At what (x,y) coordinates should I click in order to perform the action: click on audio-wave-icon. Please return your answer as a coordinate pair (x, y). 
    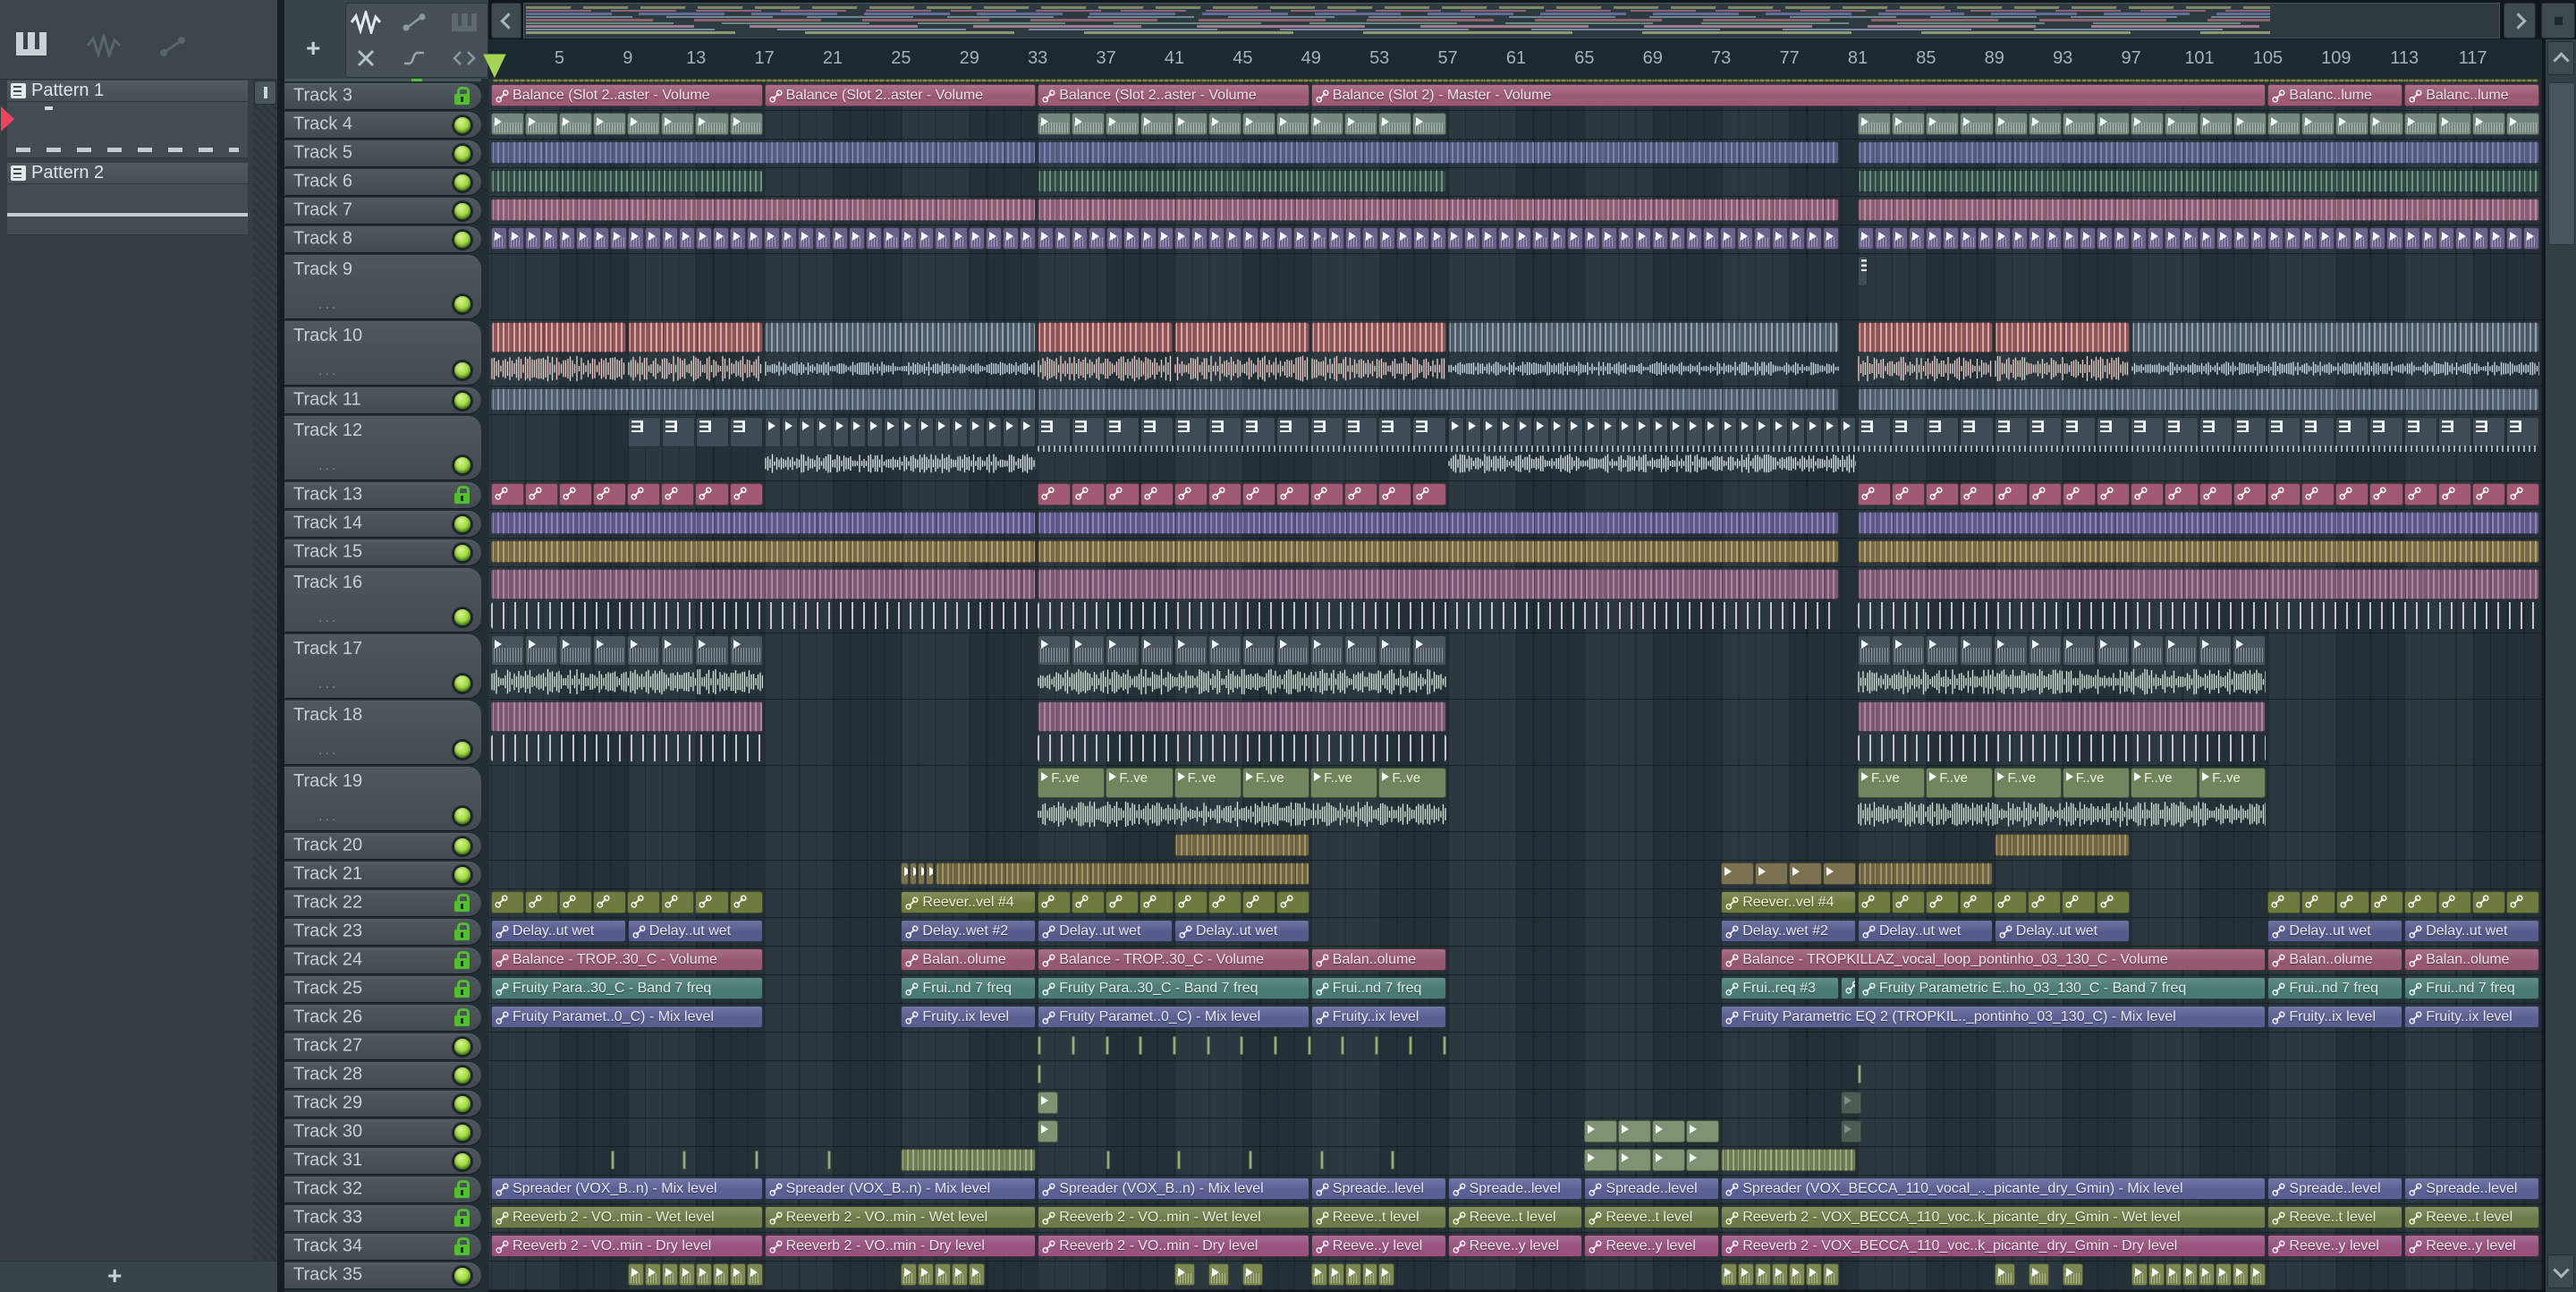
    Looking at the image, I should click on (104, 45).